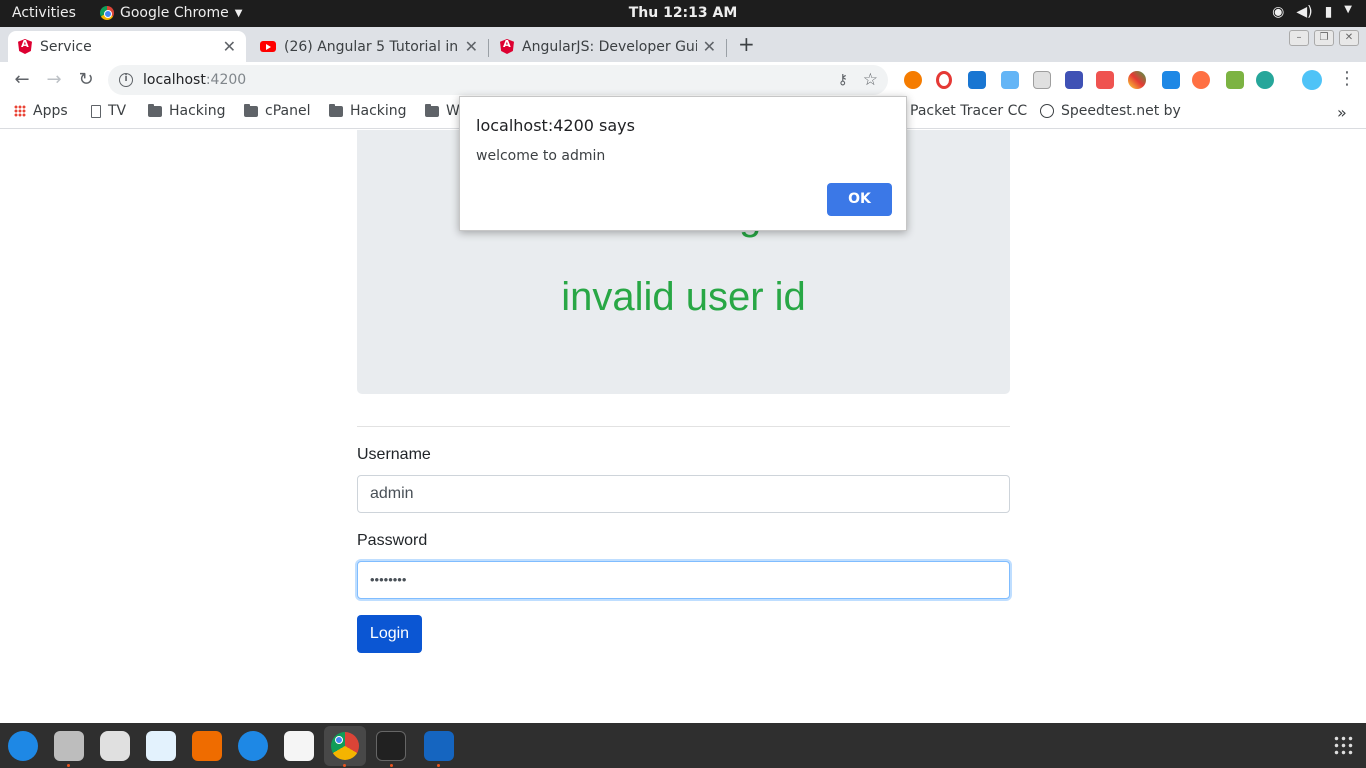  What do you see at coordinates (683, 426) in the screenshot?
I see `divider` at bounding box center [683, 426].